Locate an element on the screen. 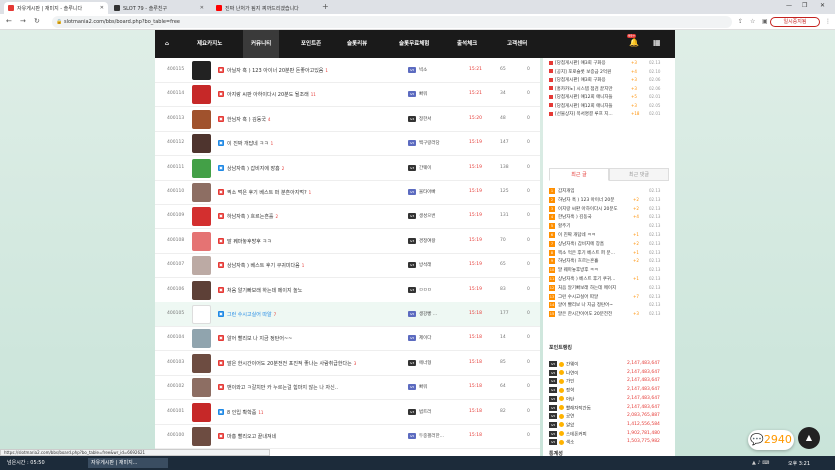 The image size is (835, 470). nav-item-point-zone: 포인트존 is located at coordinates (311, 44).